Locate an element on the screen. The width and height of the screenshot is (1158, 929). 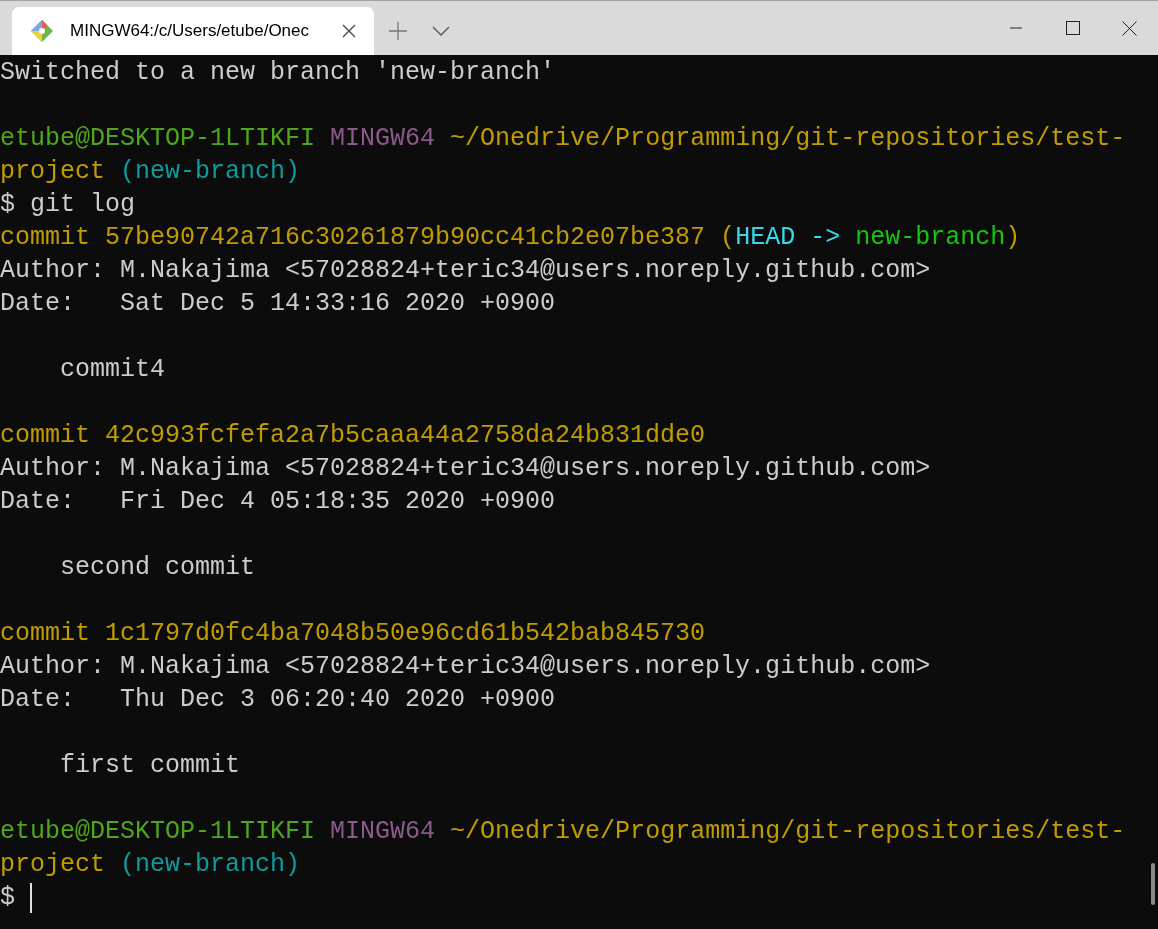
terminal-line: first commit is located at coordinates (150, 766).